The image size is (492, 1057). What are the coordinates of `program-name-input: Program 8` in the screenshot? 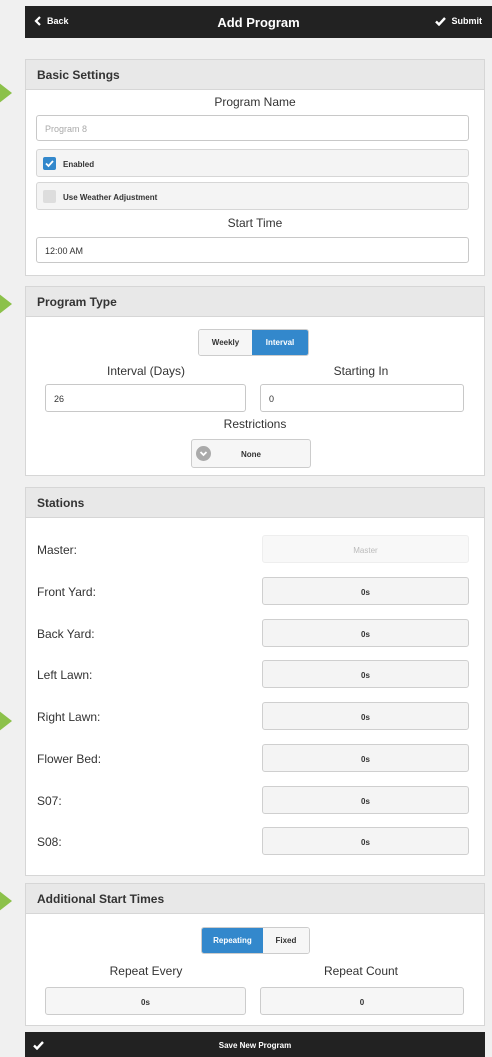 It's located at (252, 128).